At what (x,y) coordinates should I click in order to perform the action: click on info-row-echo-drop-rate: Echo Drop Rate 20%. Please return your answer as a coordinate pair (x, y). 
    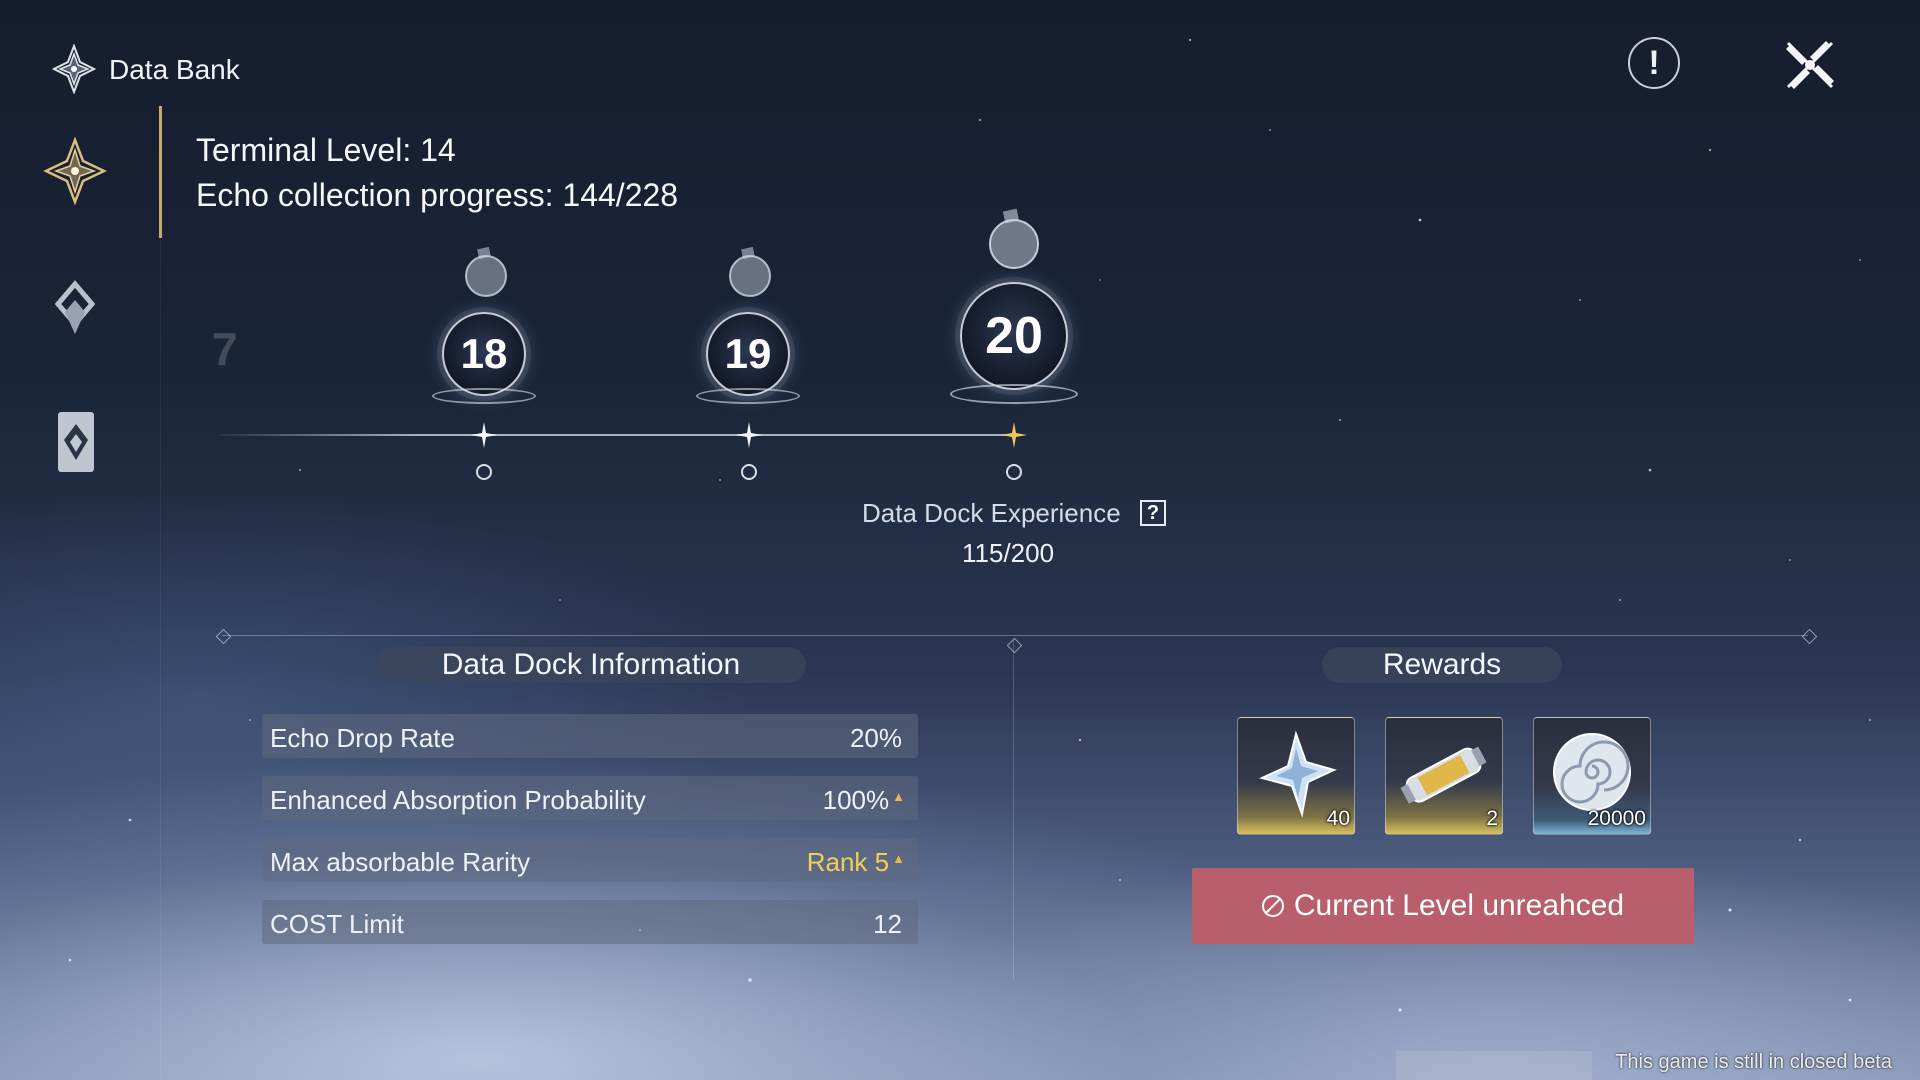
    Looking at the image, I should click on (590, 736).